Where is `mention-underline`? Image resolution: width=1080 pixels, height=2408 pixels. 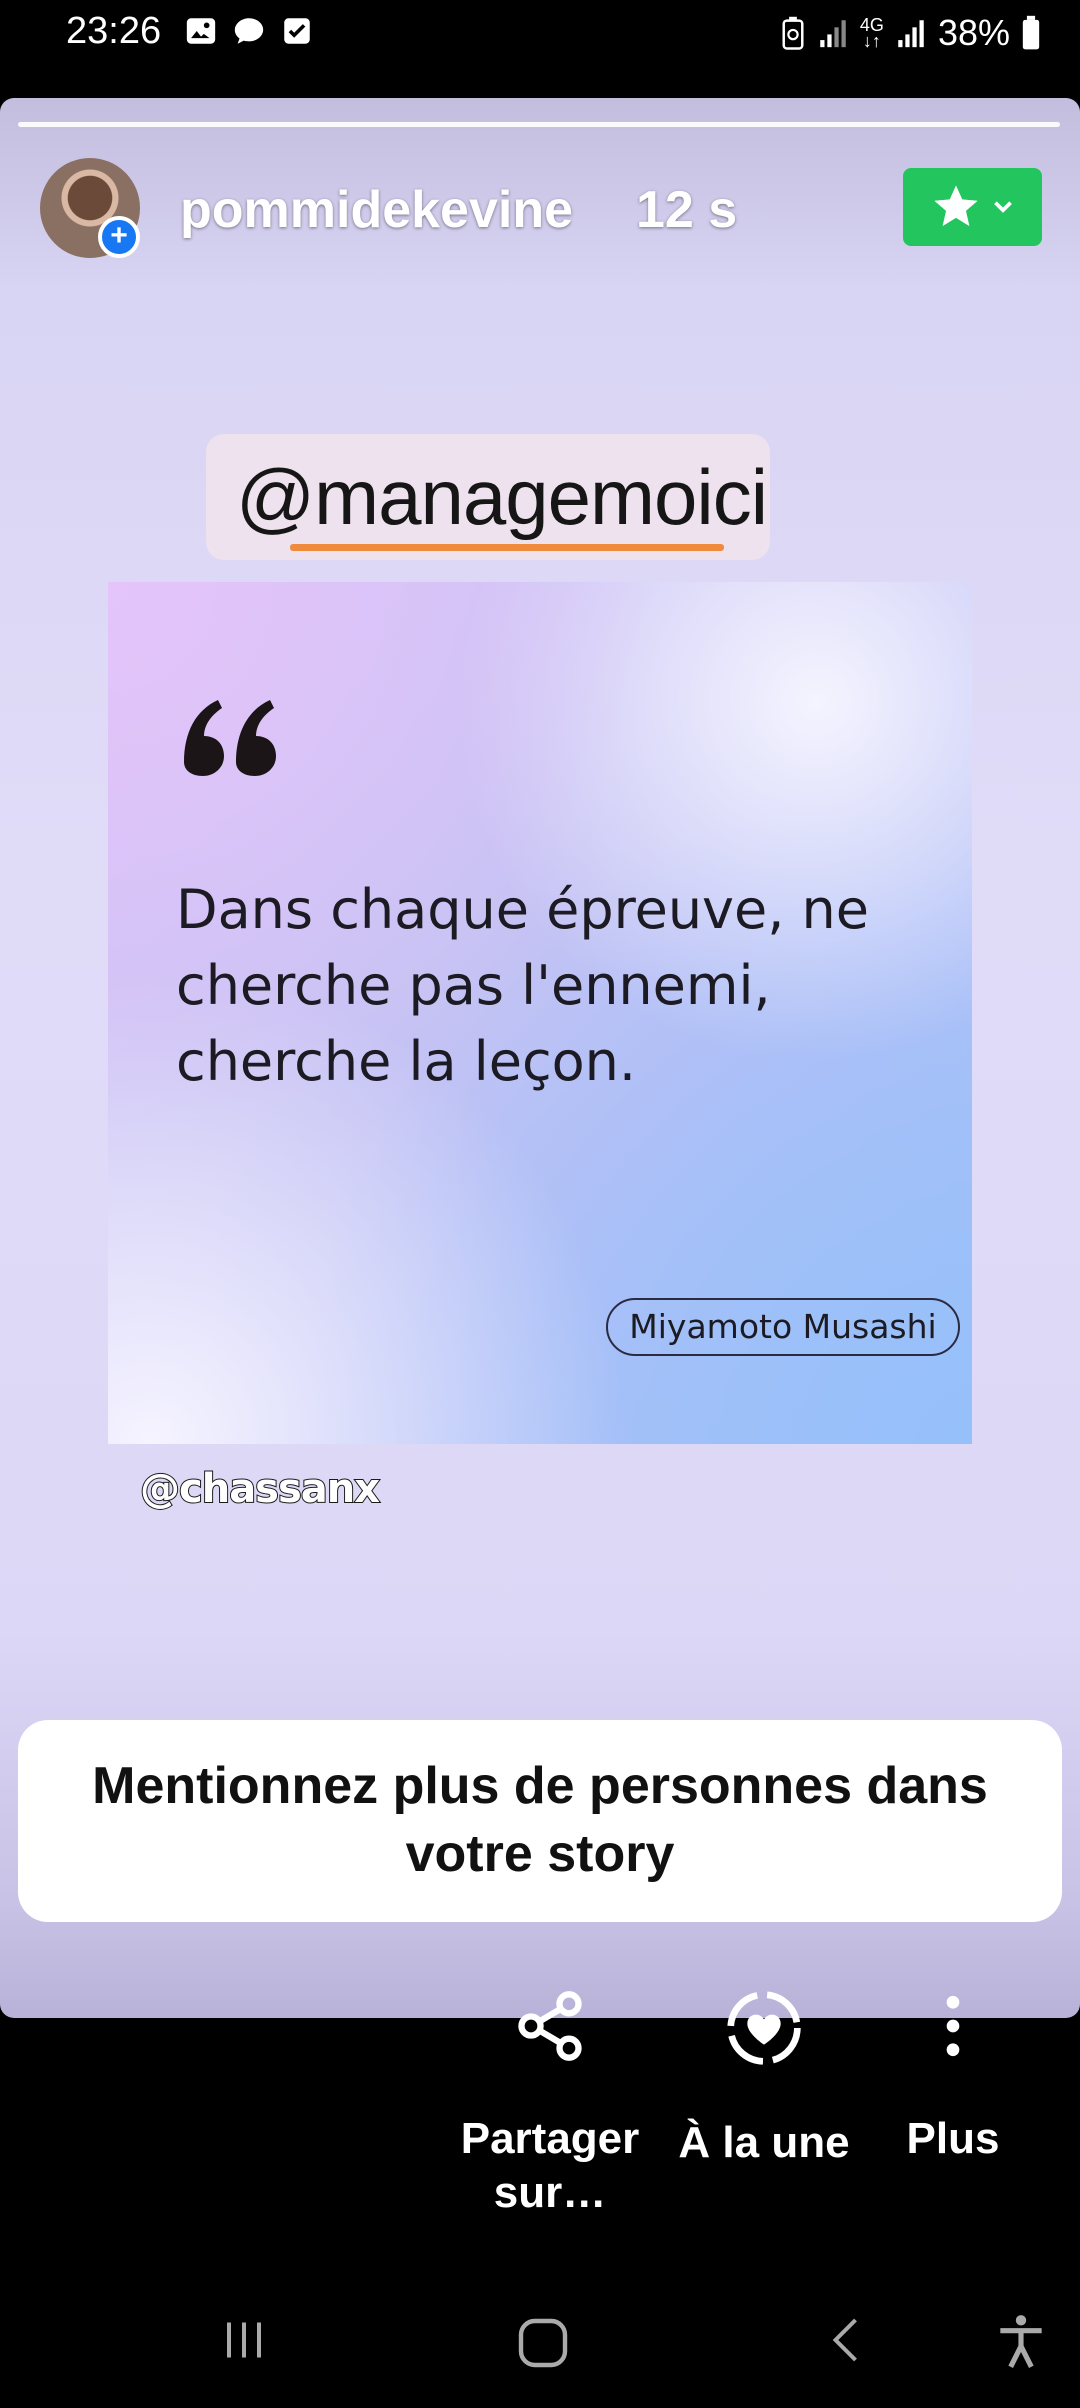 mention-underline is located at coordinates (507, 547).